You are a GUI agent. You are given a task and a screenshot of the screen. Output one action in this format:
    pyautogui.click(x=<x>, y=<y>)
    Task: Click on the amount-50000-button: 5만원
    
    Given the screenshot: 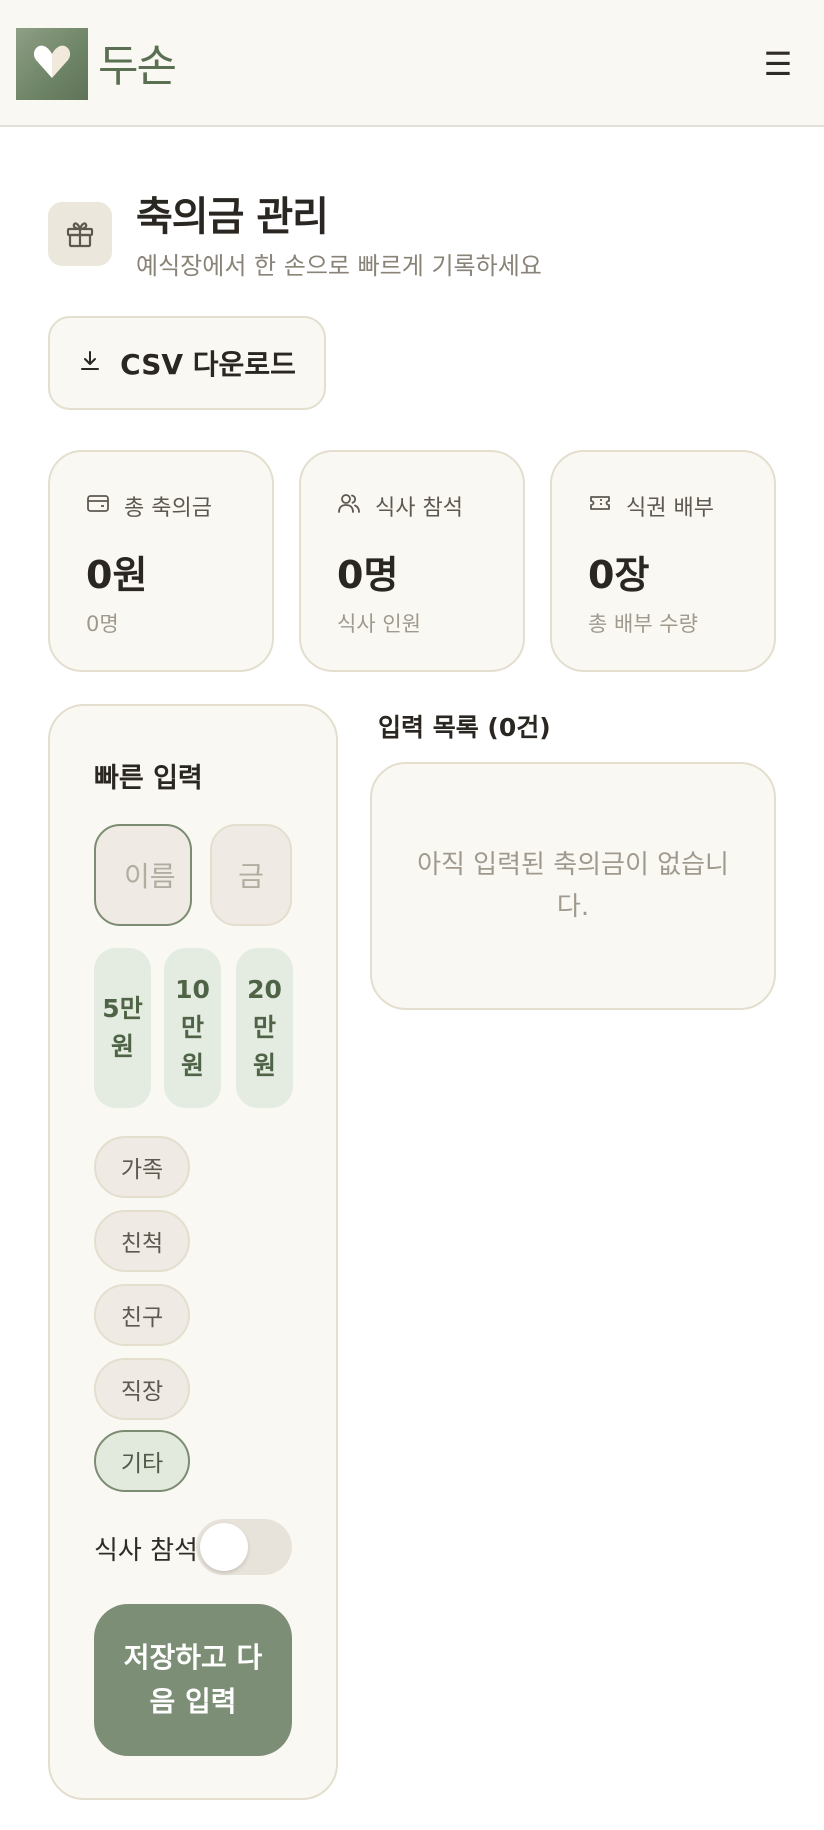 What is the action you would take?
    pyautogui.click(x=122, y=1028)
    